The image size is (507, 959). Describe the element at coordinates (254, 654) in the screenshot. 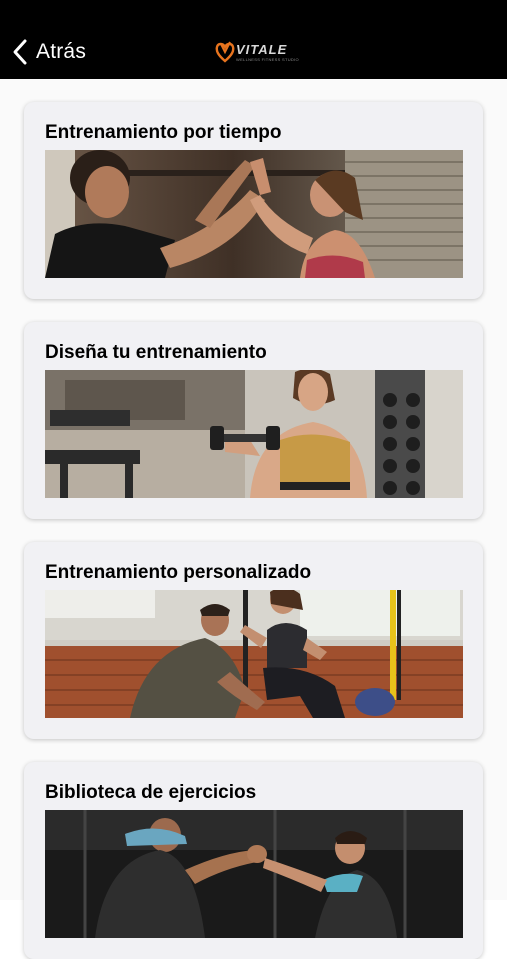

I see `trainer-assisting-squat-photo` at that location.